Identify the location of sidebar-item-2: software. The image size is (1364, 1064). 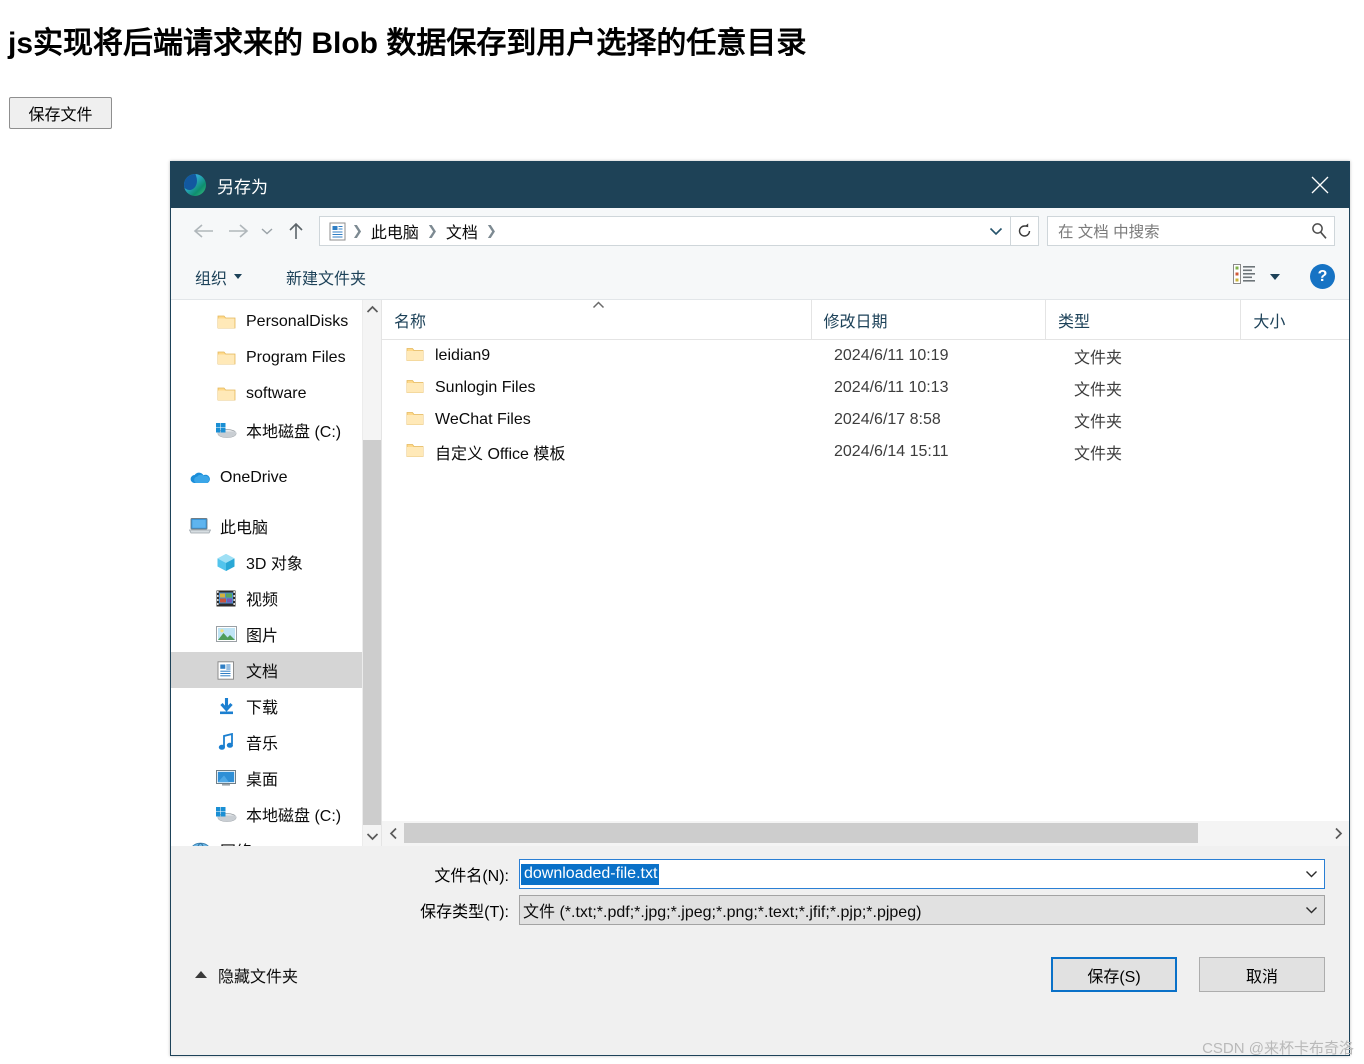
(276, 394).